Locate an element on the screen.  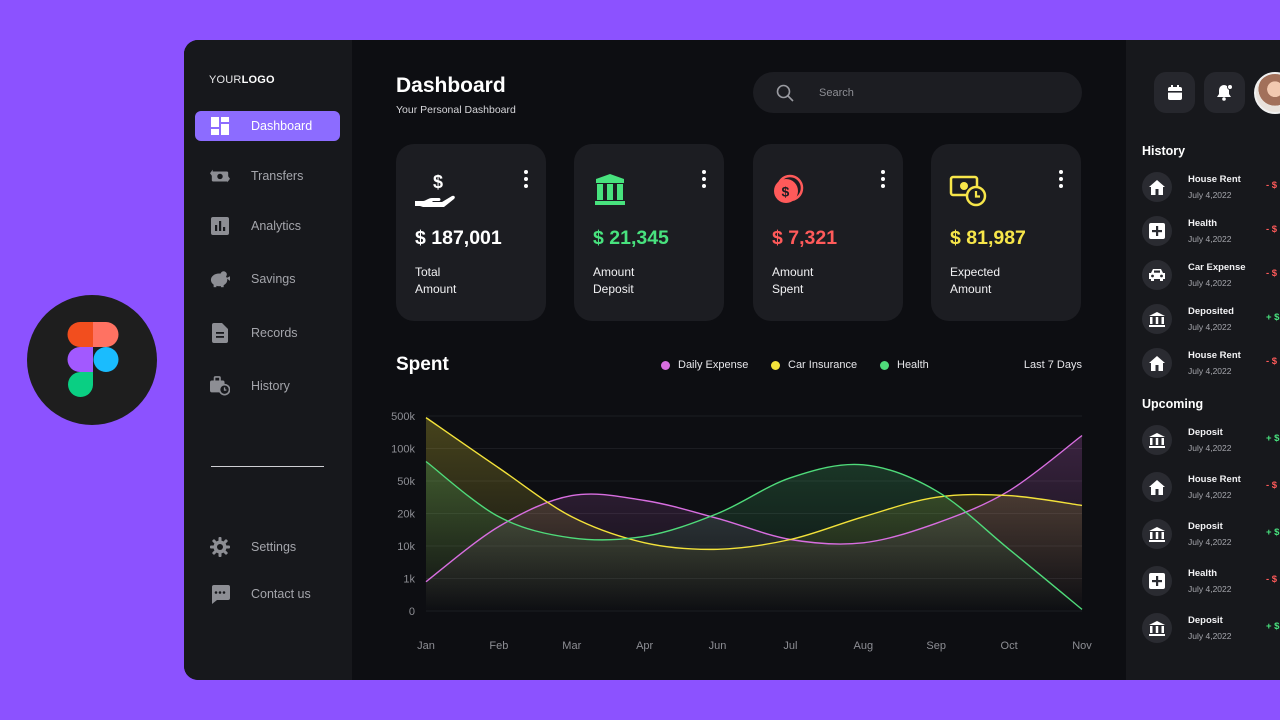
transaction-item: Car Expense July 4,2022 - $ is located at coordinates (1211, 275).